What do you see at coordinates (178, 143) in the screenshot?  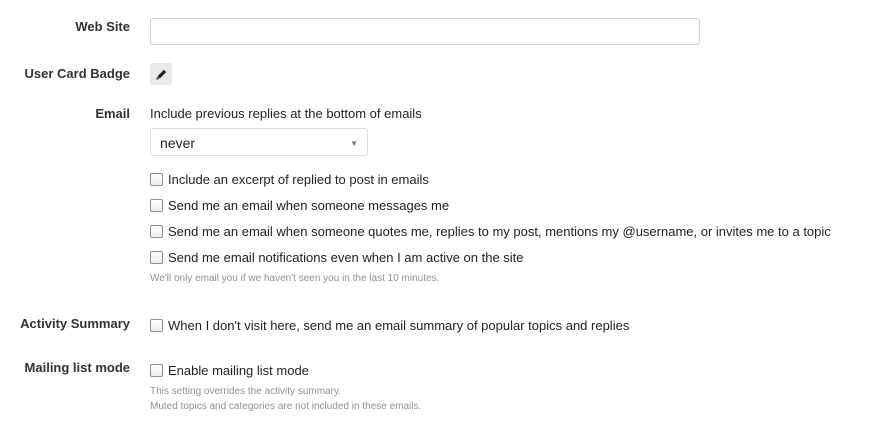 I see `previous-replies-selected-value: never` at bounding box center [178, 143].